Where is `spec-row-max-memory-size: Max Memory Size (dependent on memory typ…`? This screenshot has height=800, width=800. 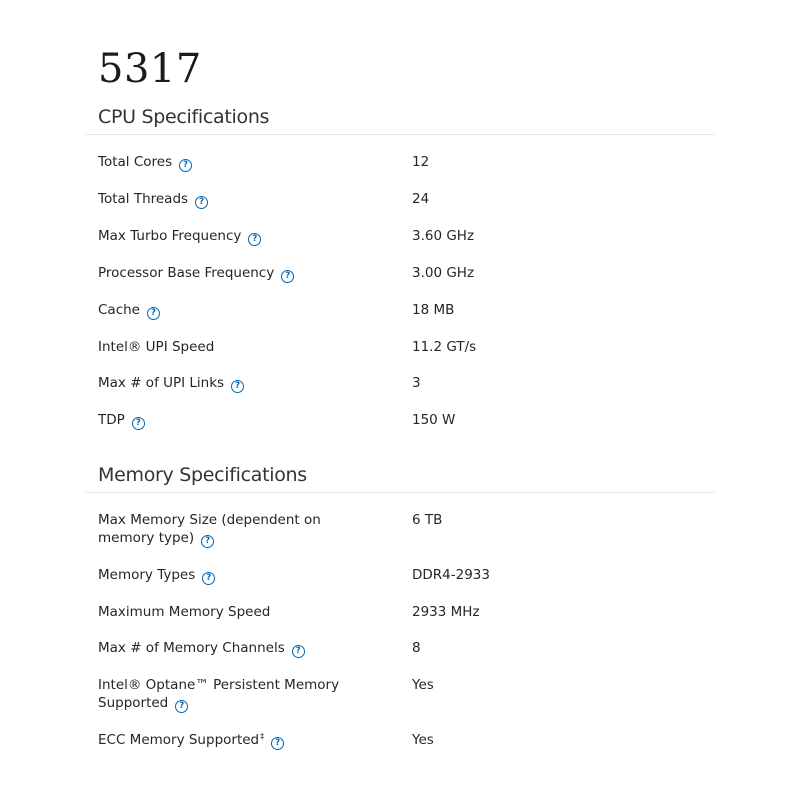
spec-row-max-memory-size: Max Memory Size (dependent on memory typ… is located at coordinates (399, 529).